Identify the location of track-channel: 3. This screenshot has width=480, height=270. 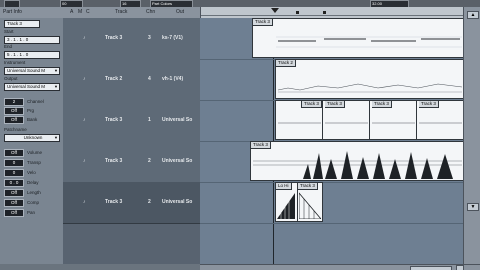
(149, 38).